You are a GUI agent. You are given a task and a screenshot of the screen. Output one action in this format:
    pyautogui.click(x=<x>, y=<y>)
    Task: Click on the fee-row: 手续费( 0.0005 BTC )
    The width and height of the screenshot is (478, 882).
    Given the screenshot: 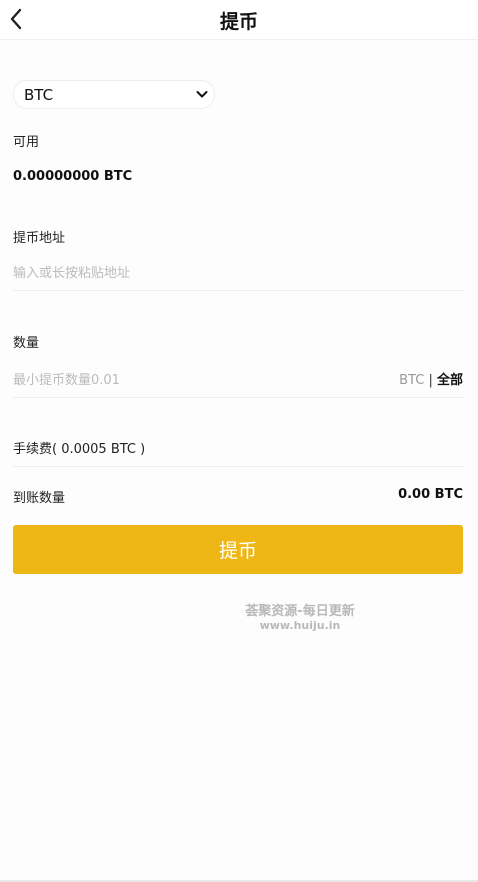 What is the action you would take?
    pyautogui.click(x=238, y=452)
    